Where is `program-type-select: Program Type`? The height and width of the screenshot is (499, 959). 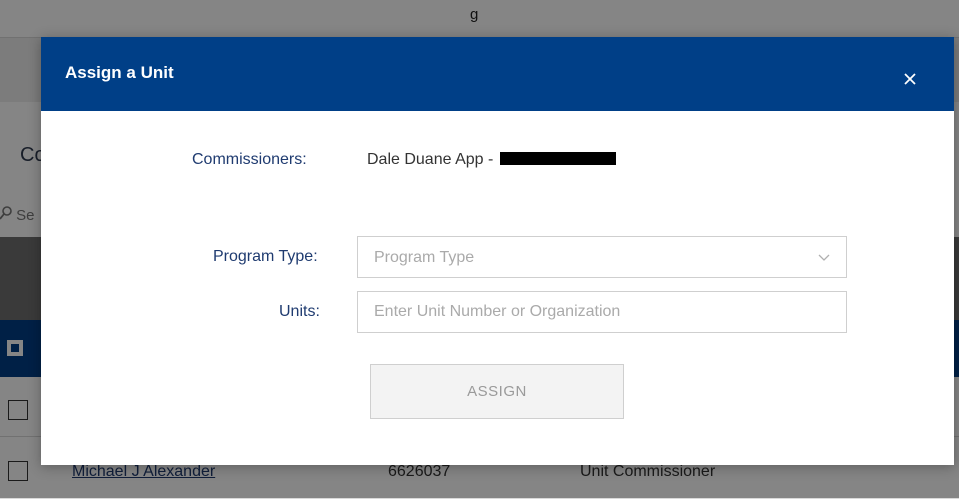 program-type-select: Program Type is located at coordinates (602, 257).